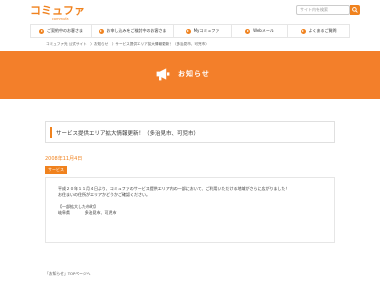  I want to click on gnav-item-webmail: Webメール, so click(260, 31).